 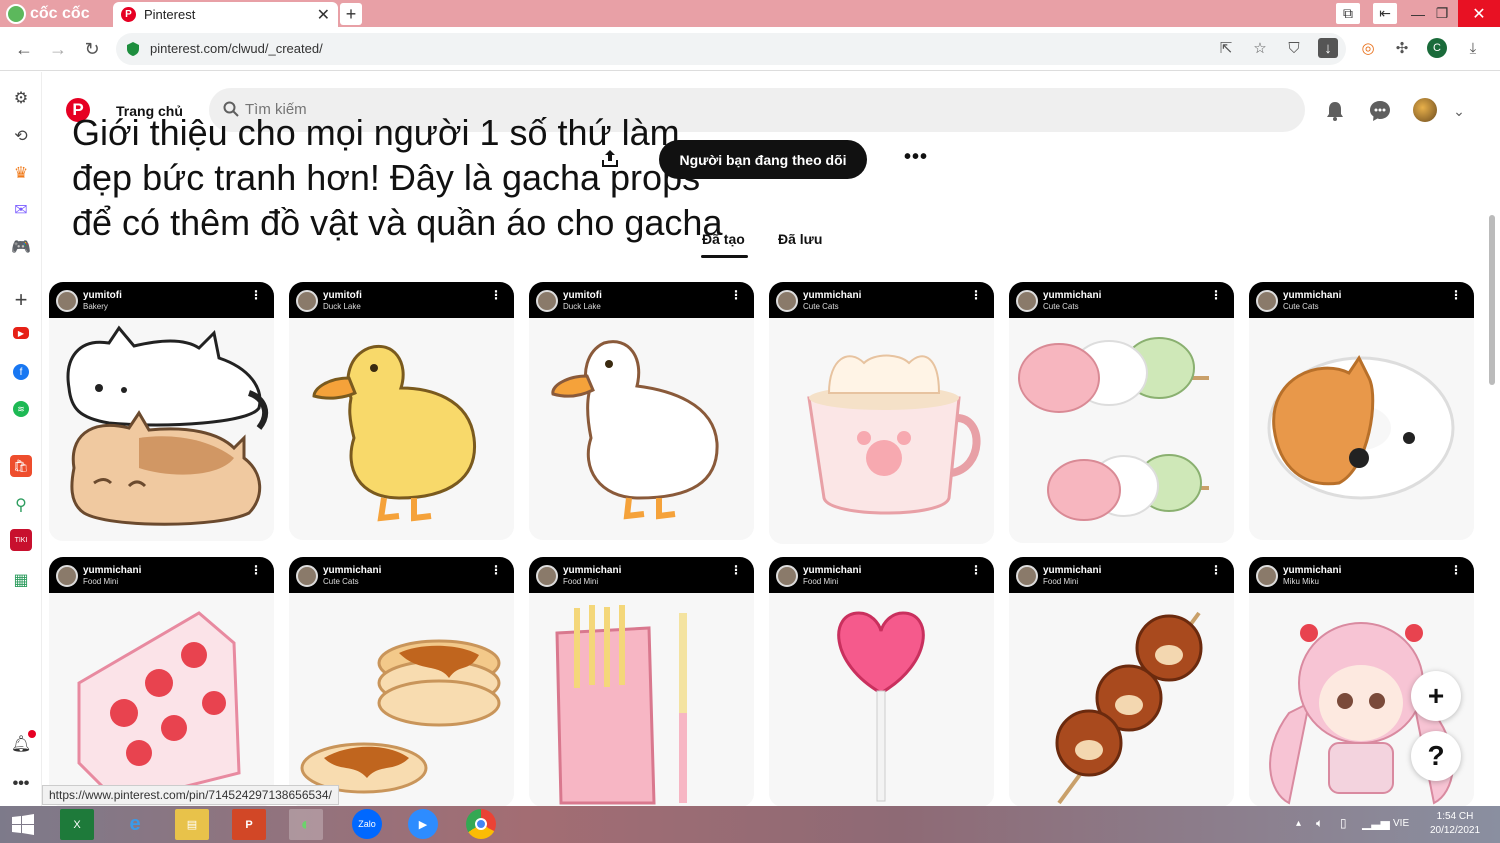 I want to click on tab-created: Đã tạo, so click(x=723, y=239).